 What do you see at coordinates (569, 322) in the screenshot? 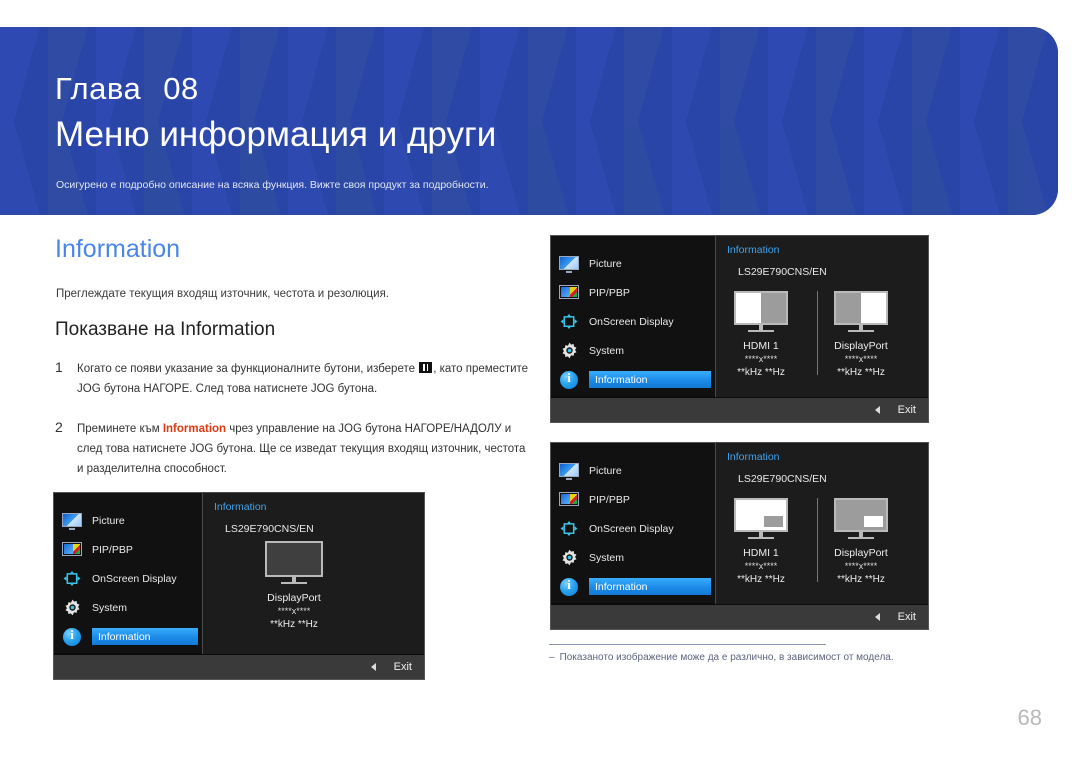
I see `onscreen-display-icon` at bounding box center [569, 322].